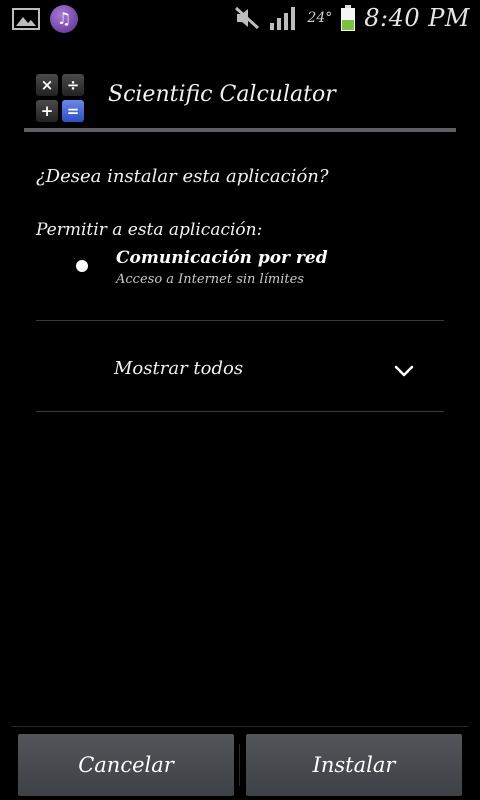 Image resolution: width=480 pixels, height=800 pixels. I want to click on equals-key-icon: =, so click(73, 111).